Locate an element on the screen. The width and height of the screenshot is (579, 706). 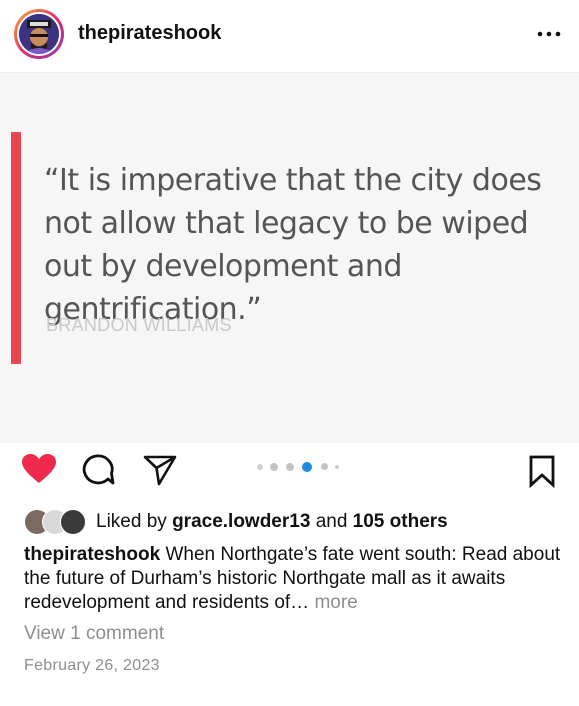
avatar is located at coordinates (39, 34).